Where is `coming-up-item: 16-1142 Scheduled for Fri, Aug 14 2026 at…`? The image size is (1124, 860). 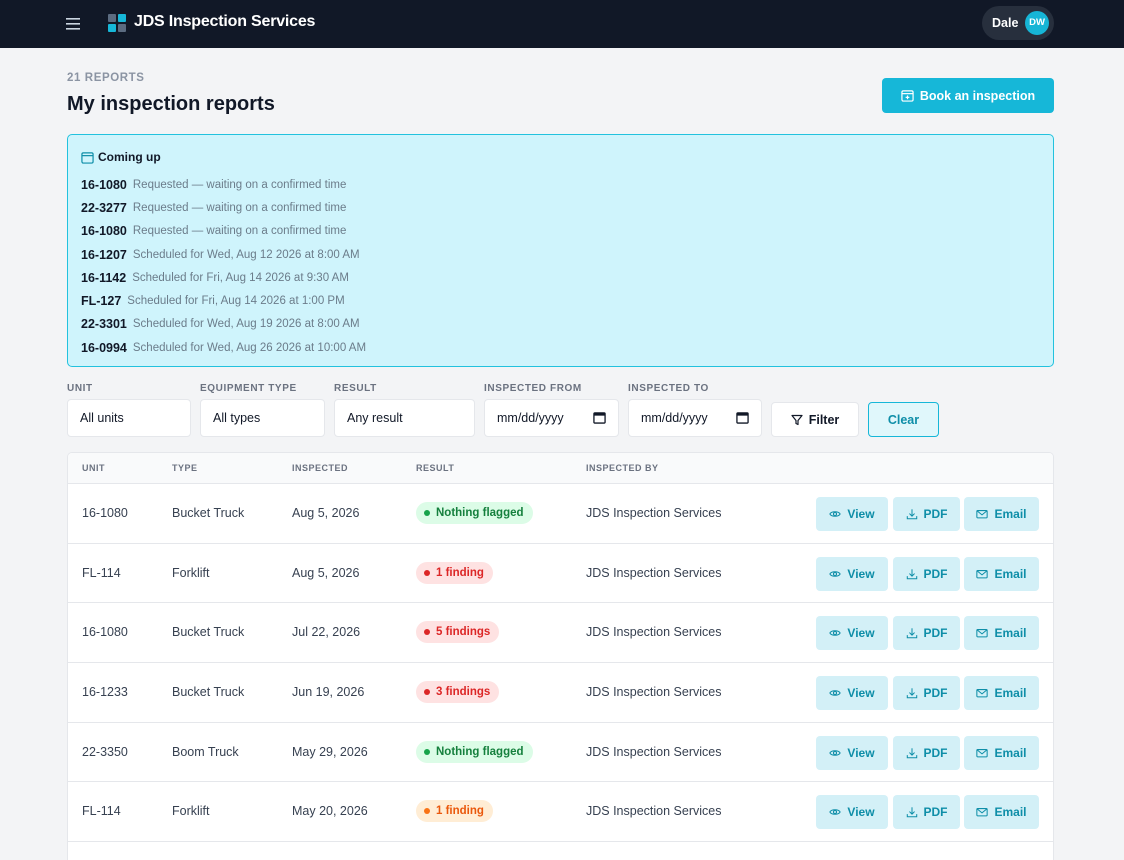
coming-up-item: 16-1142 Scheduled for Fri, Aug 14 2026 at… is located at coordinates (223, 277).